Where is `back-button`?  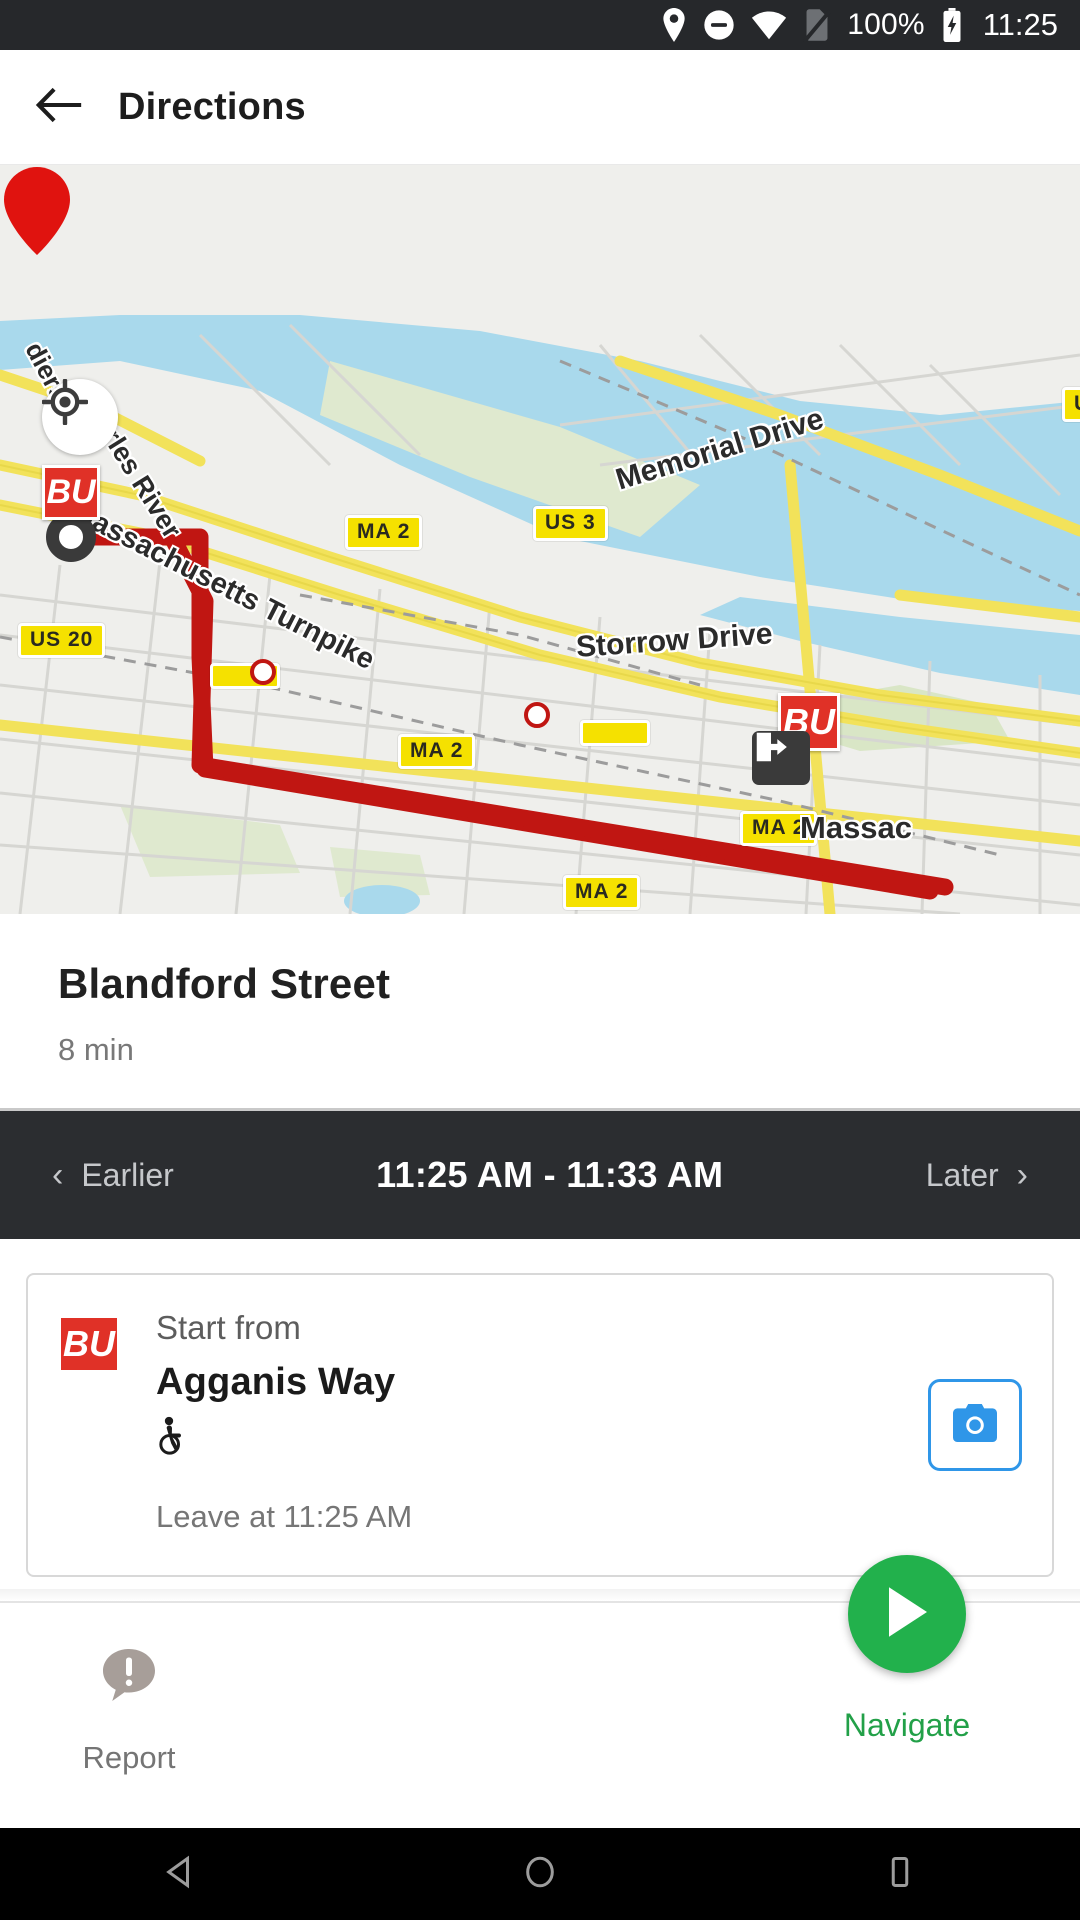 back-button is located at coordinates (59, 107).